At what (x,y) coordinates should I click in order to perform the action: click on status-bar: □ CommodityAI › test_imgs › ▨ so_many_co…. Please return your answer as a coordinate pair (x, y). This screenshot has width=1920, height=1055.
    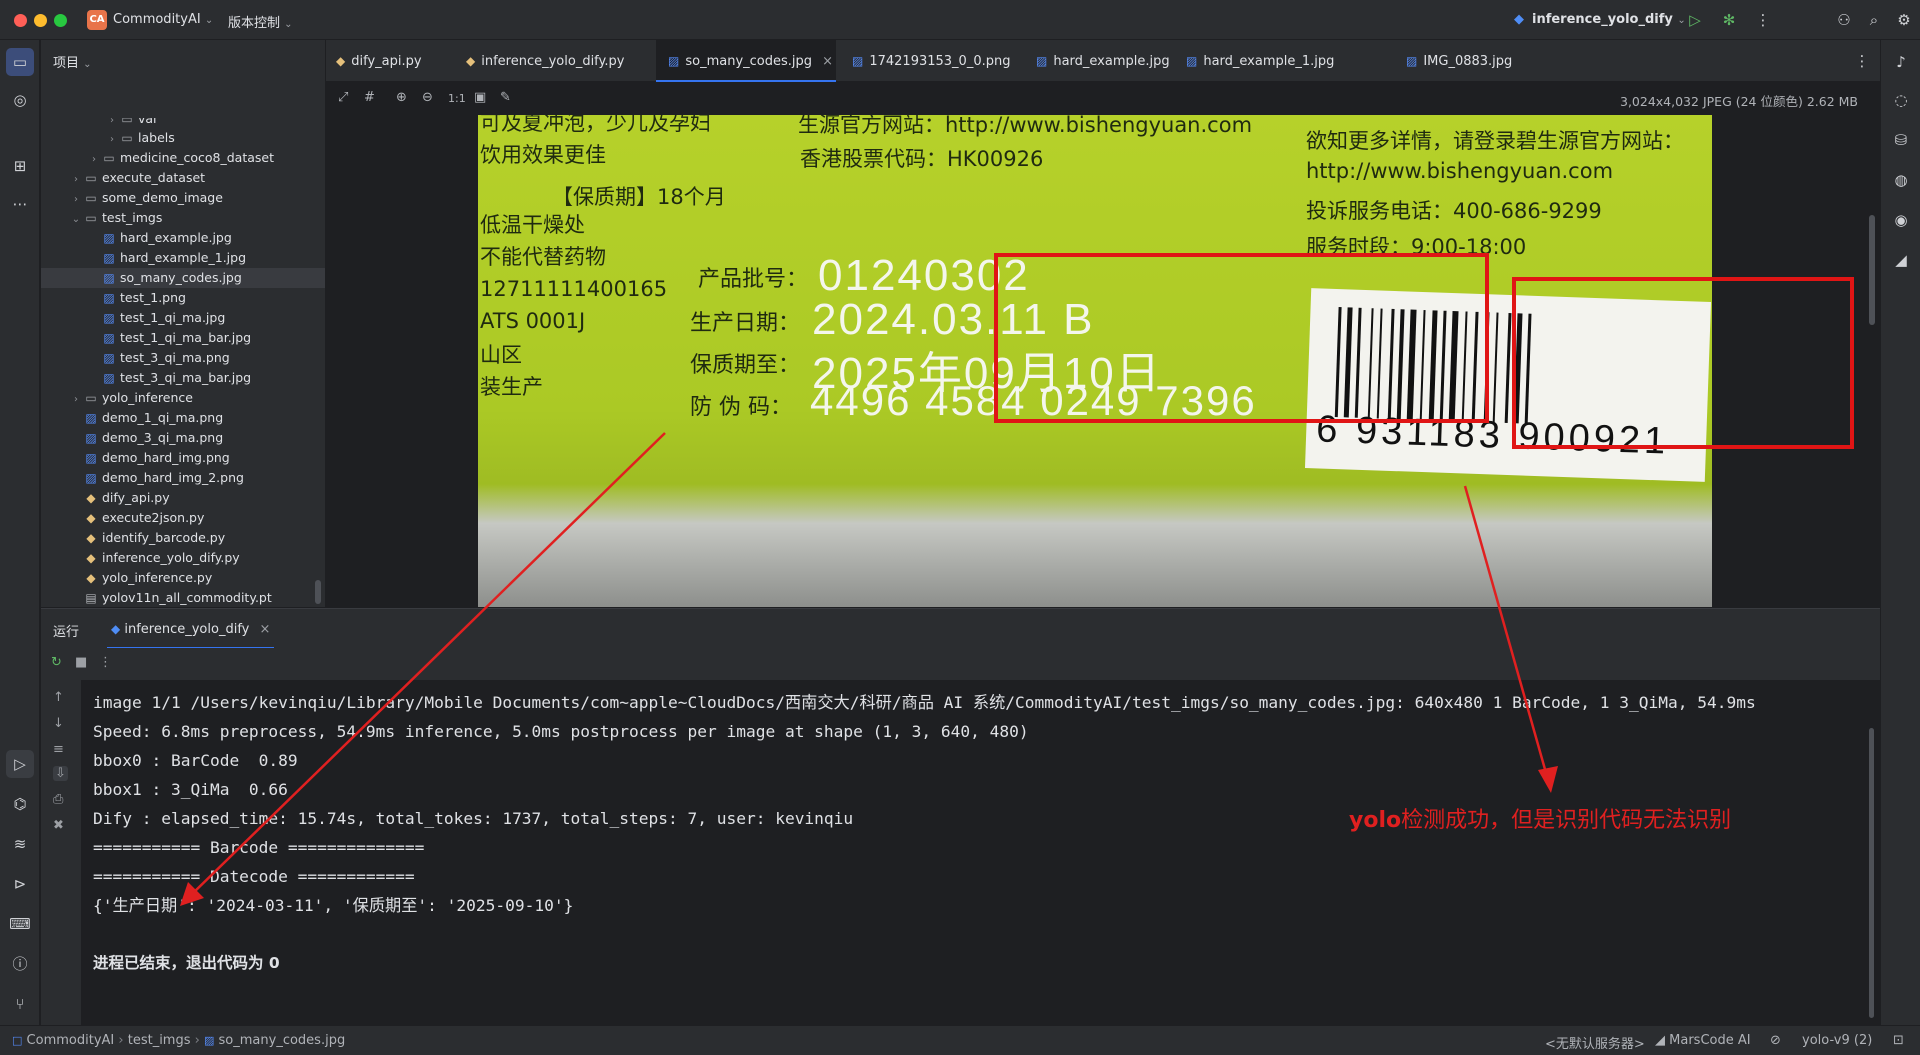
    Looking at the image, I should click on (960, 1040).